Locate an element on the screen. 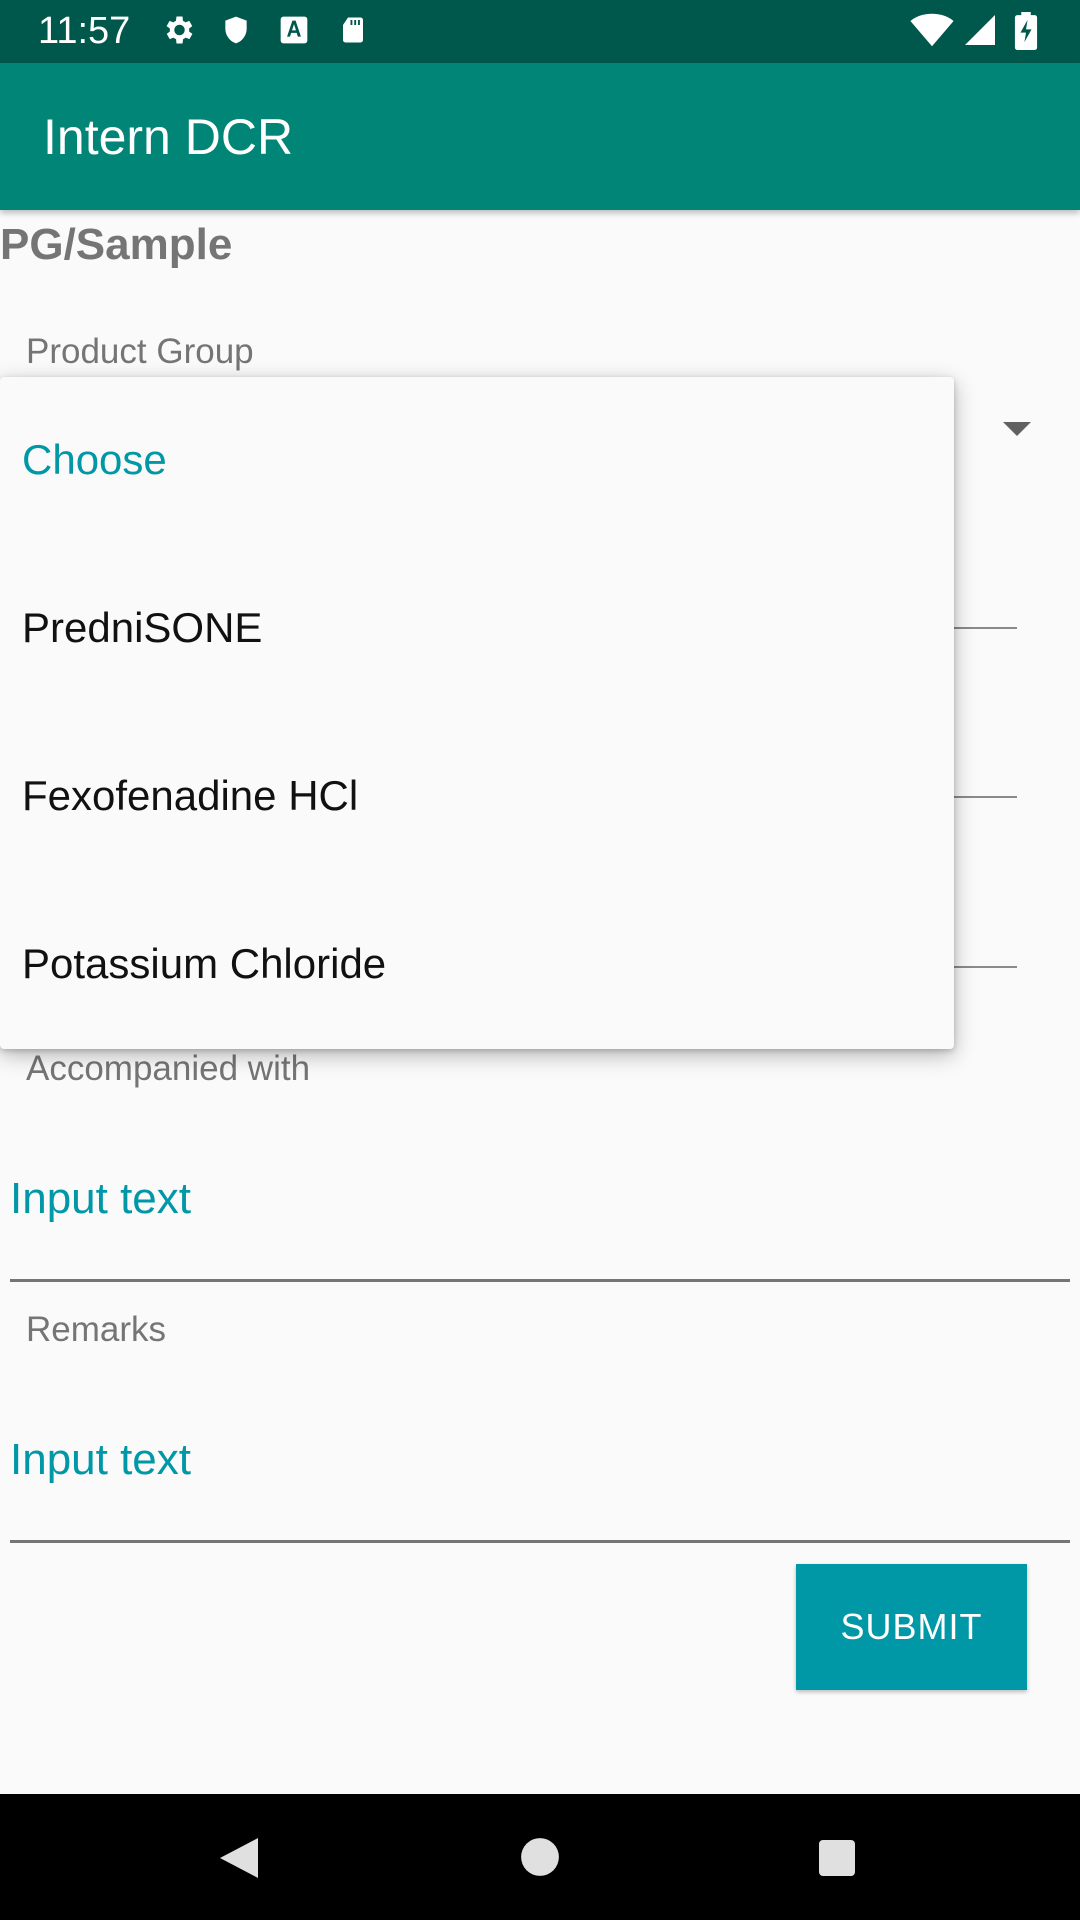 The height and width of the screenshot is (1920, 1080). remarks-label: Remarks is located at coordinates (96, 1329).